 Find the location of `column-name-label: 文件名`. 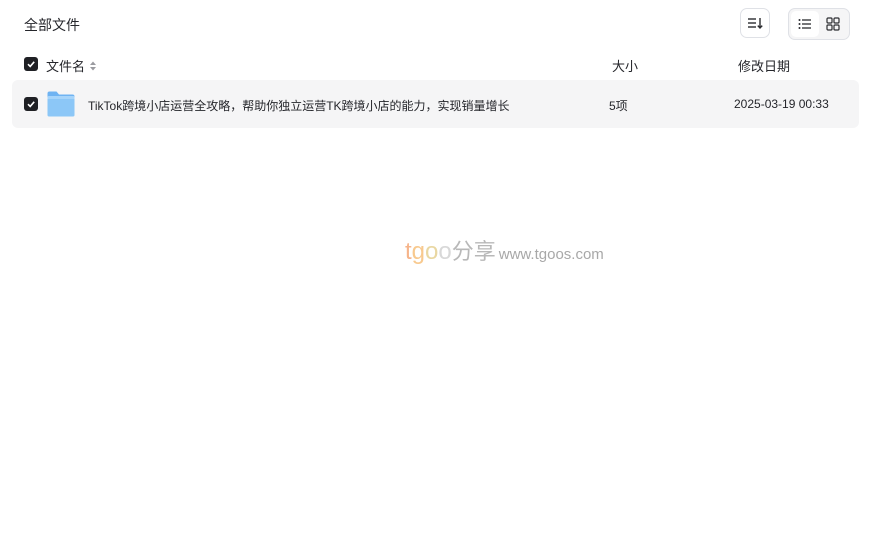

column-name-label: 文件名 is located at coordinates (66, 66).